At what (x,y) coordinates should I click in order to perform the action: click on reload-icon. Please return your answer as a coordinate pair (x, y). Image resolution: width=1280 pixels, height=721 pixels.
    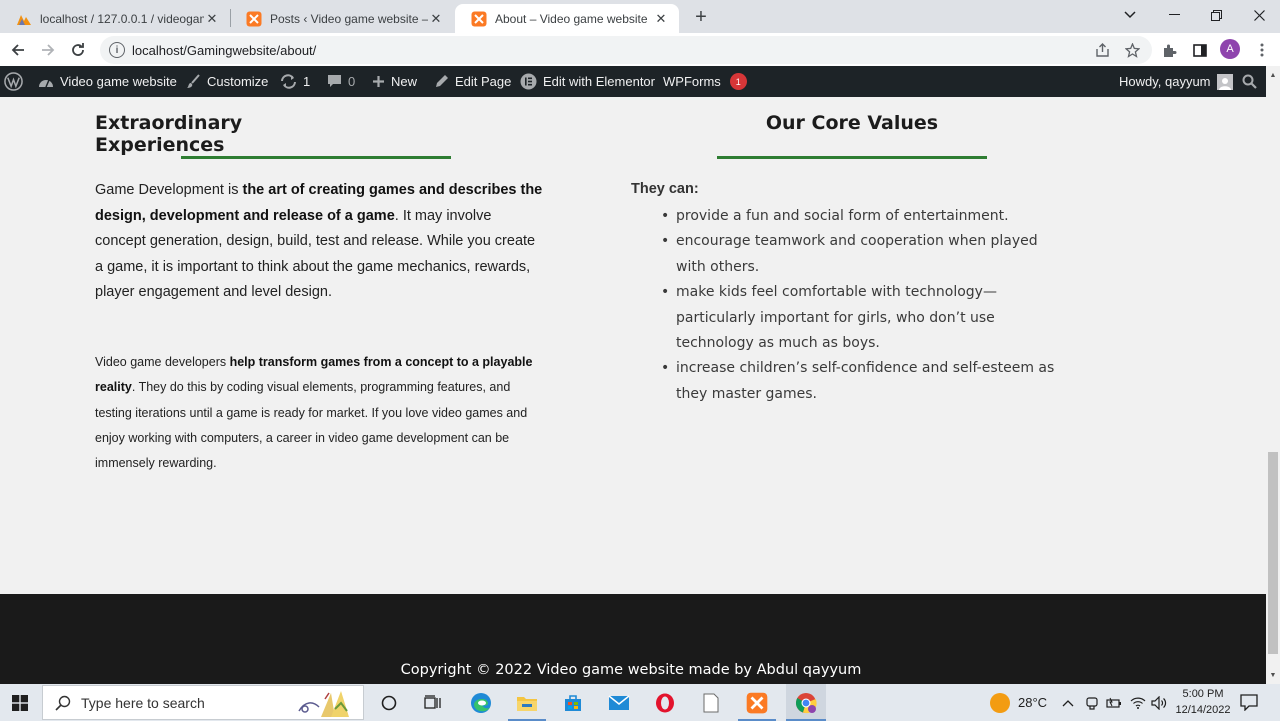
    Looking at the image, I should click on (78, 50).